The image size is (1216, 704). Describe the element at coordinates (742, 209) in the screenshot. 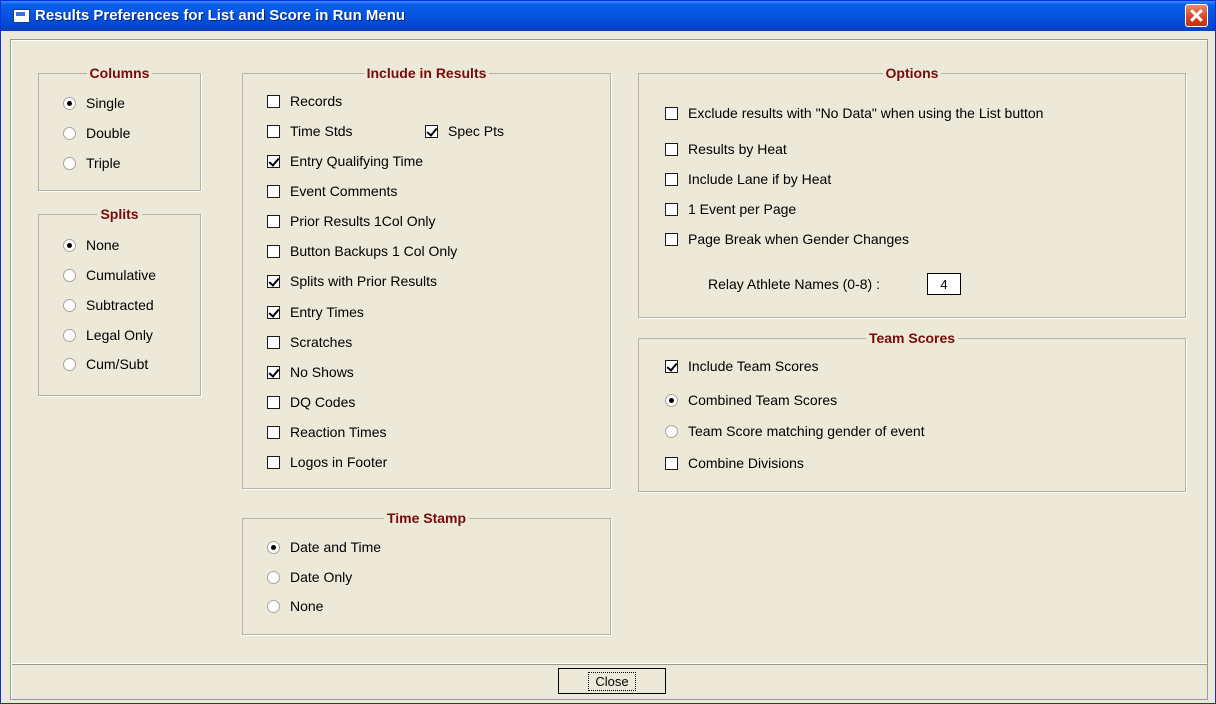

I see `checkbox-label: 1 Event per Page` at that location.